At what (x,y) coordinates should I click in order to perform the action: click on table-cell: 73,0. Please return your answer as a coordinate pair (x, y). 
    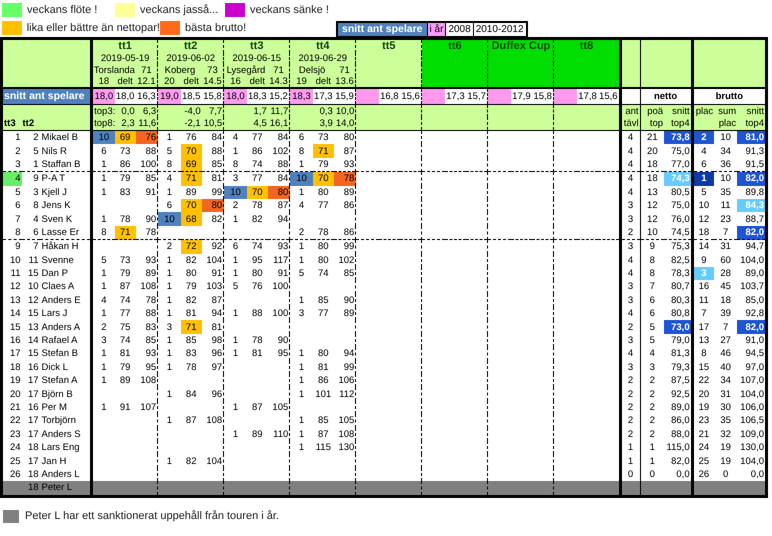
    Looking at the image, I should click on (678, 327).